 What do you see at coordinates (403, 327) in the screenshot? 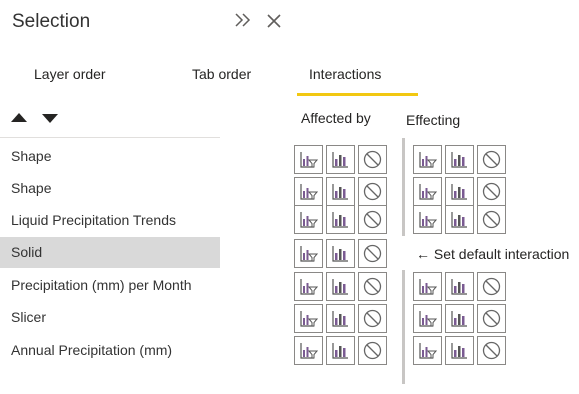
I see `column-separator-bottom` at bounding box center [403, 327].